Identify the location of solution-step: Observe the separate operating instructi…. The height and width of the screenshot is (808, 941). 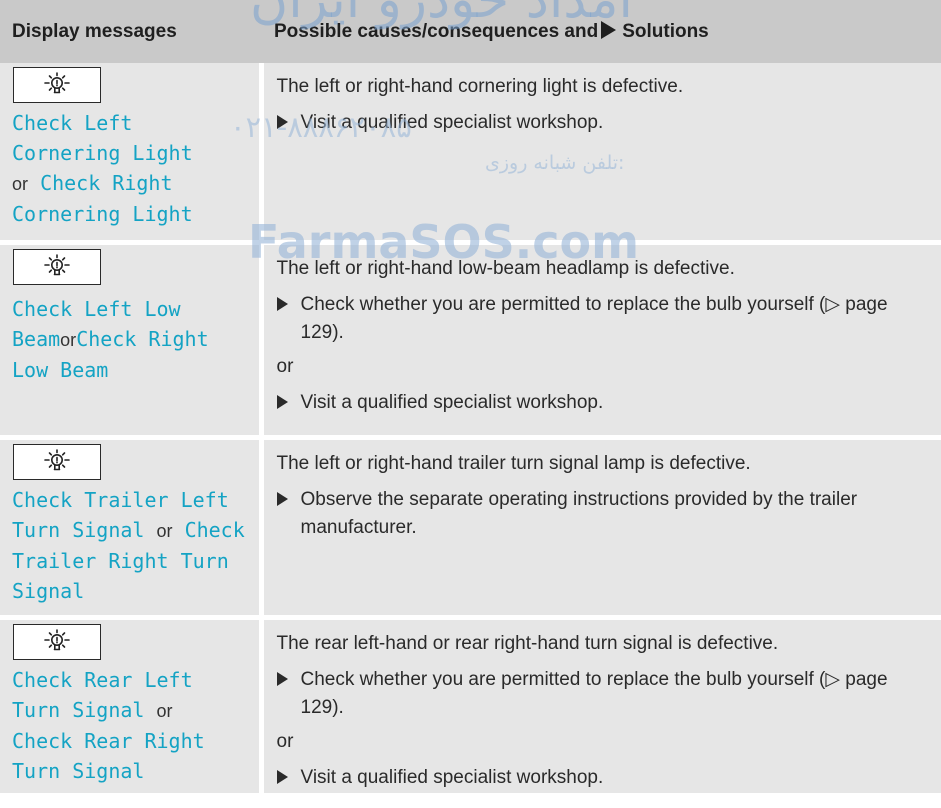
(602, 514).